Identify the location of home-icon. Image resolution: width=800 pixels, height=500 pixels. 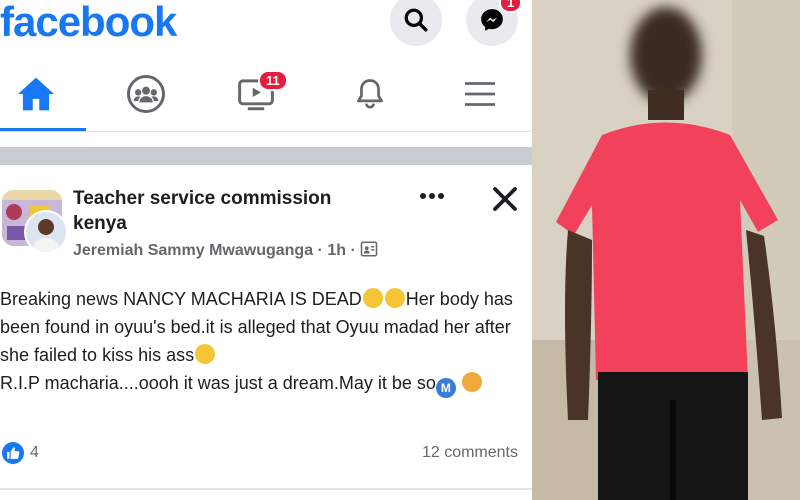
(36, 94).